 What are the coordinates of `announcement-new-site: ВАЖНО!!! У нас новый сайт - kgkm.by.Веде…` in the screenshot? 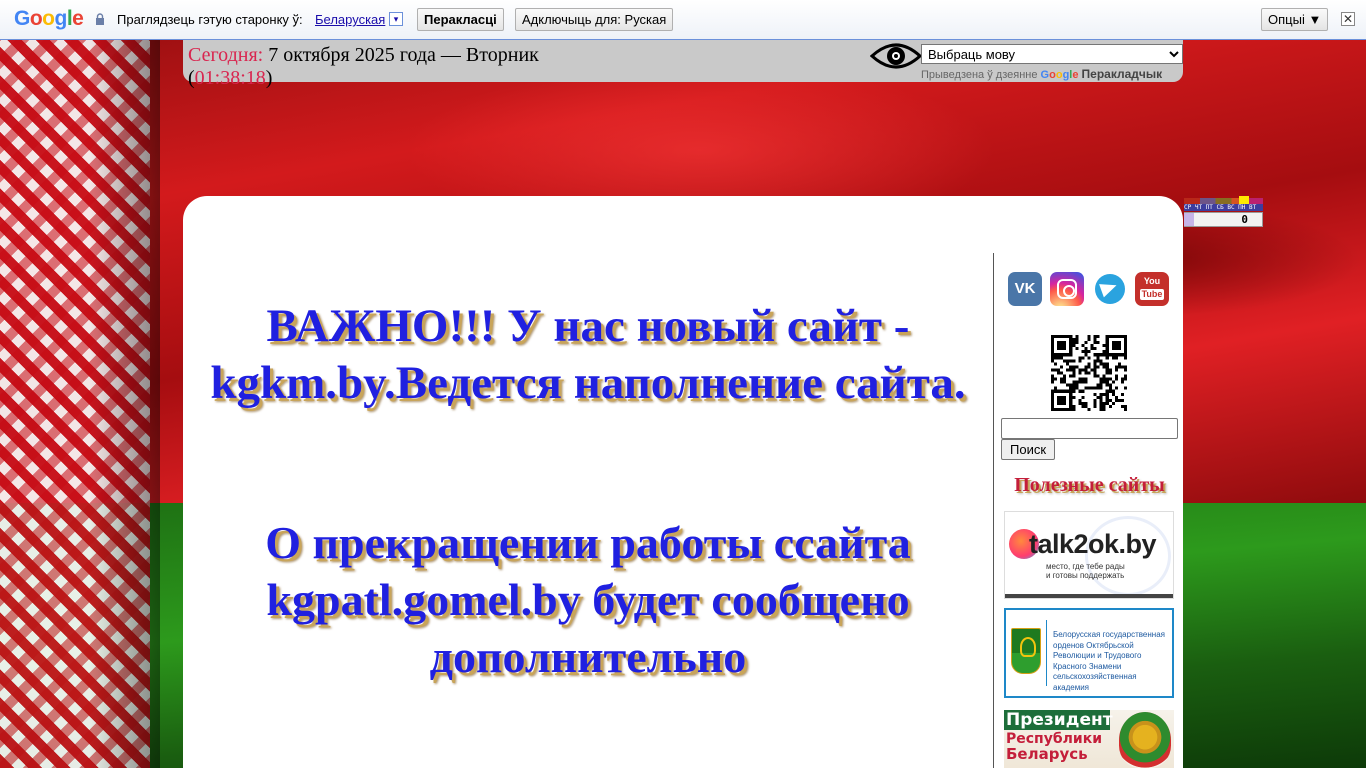 It's located at (588, 354).